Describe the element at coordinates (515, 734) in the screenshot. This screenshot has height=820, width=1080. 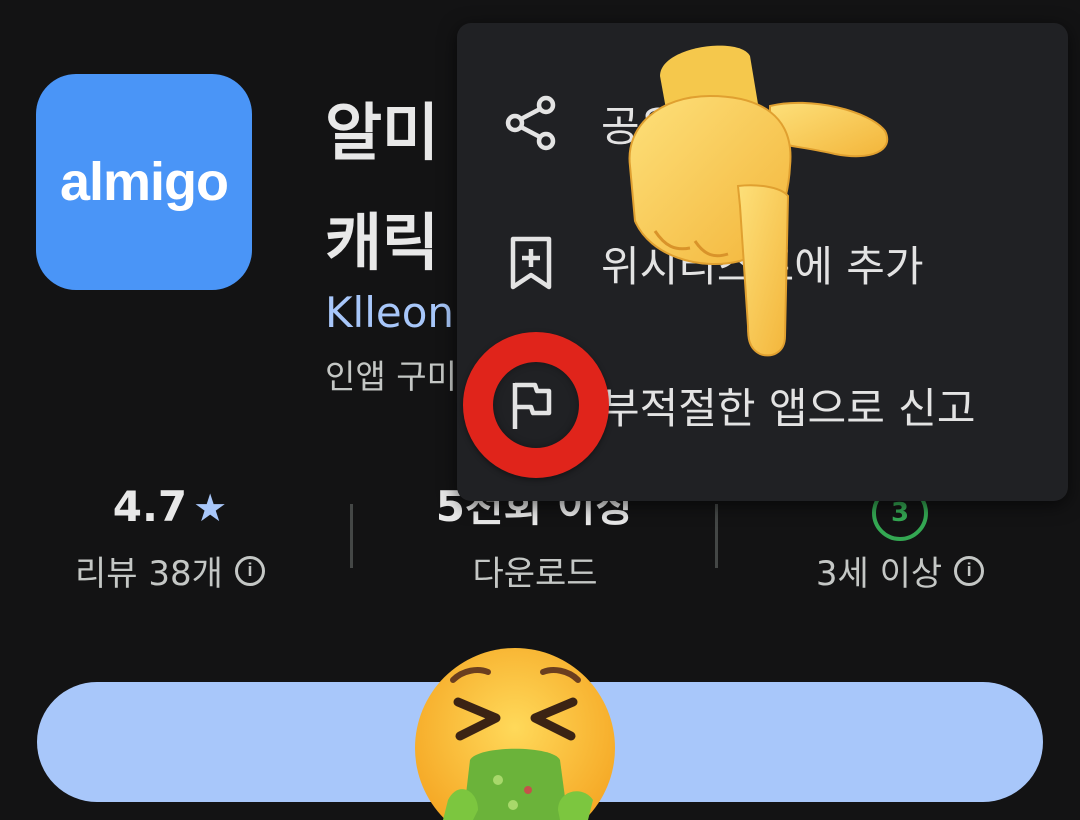
I see `vomiting-face-emoji` at that location.